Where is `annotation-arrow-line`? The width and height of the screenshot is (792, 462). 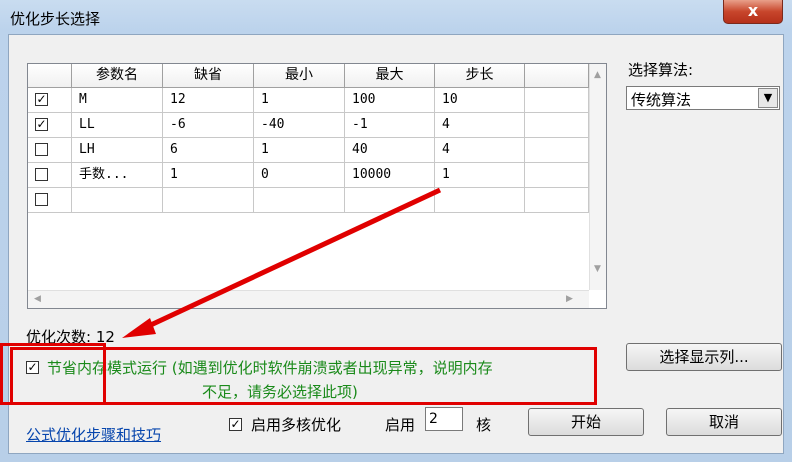
annotation-arrow-line is located at coordinates (290, 260).